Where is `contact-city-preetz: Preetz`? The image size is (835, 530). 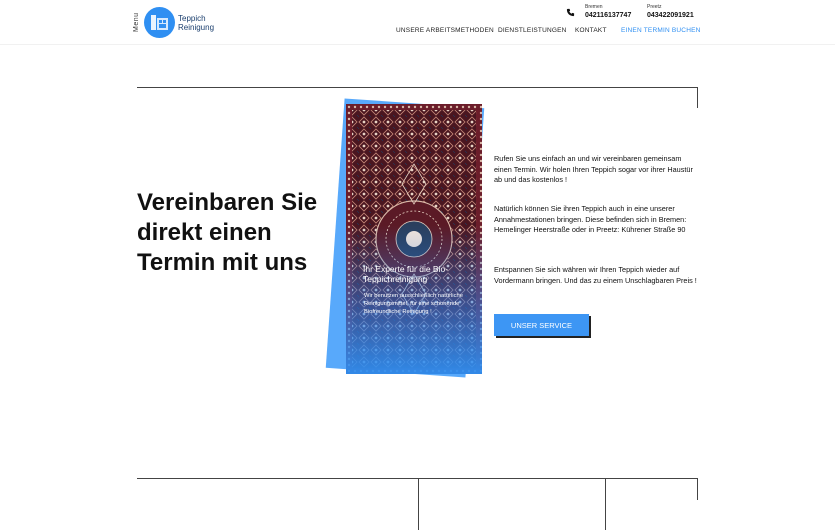 contact-city-preetz: Preetz is located at coordinates (654, 7).